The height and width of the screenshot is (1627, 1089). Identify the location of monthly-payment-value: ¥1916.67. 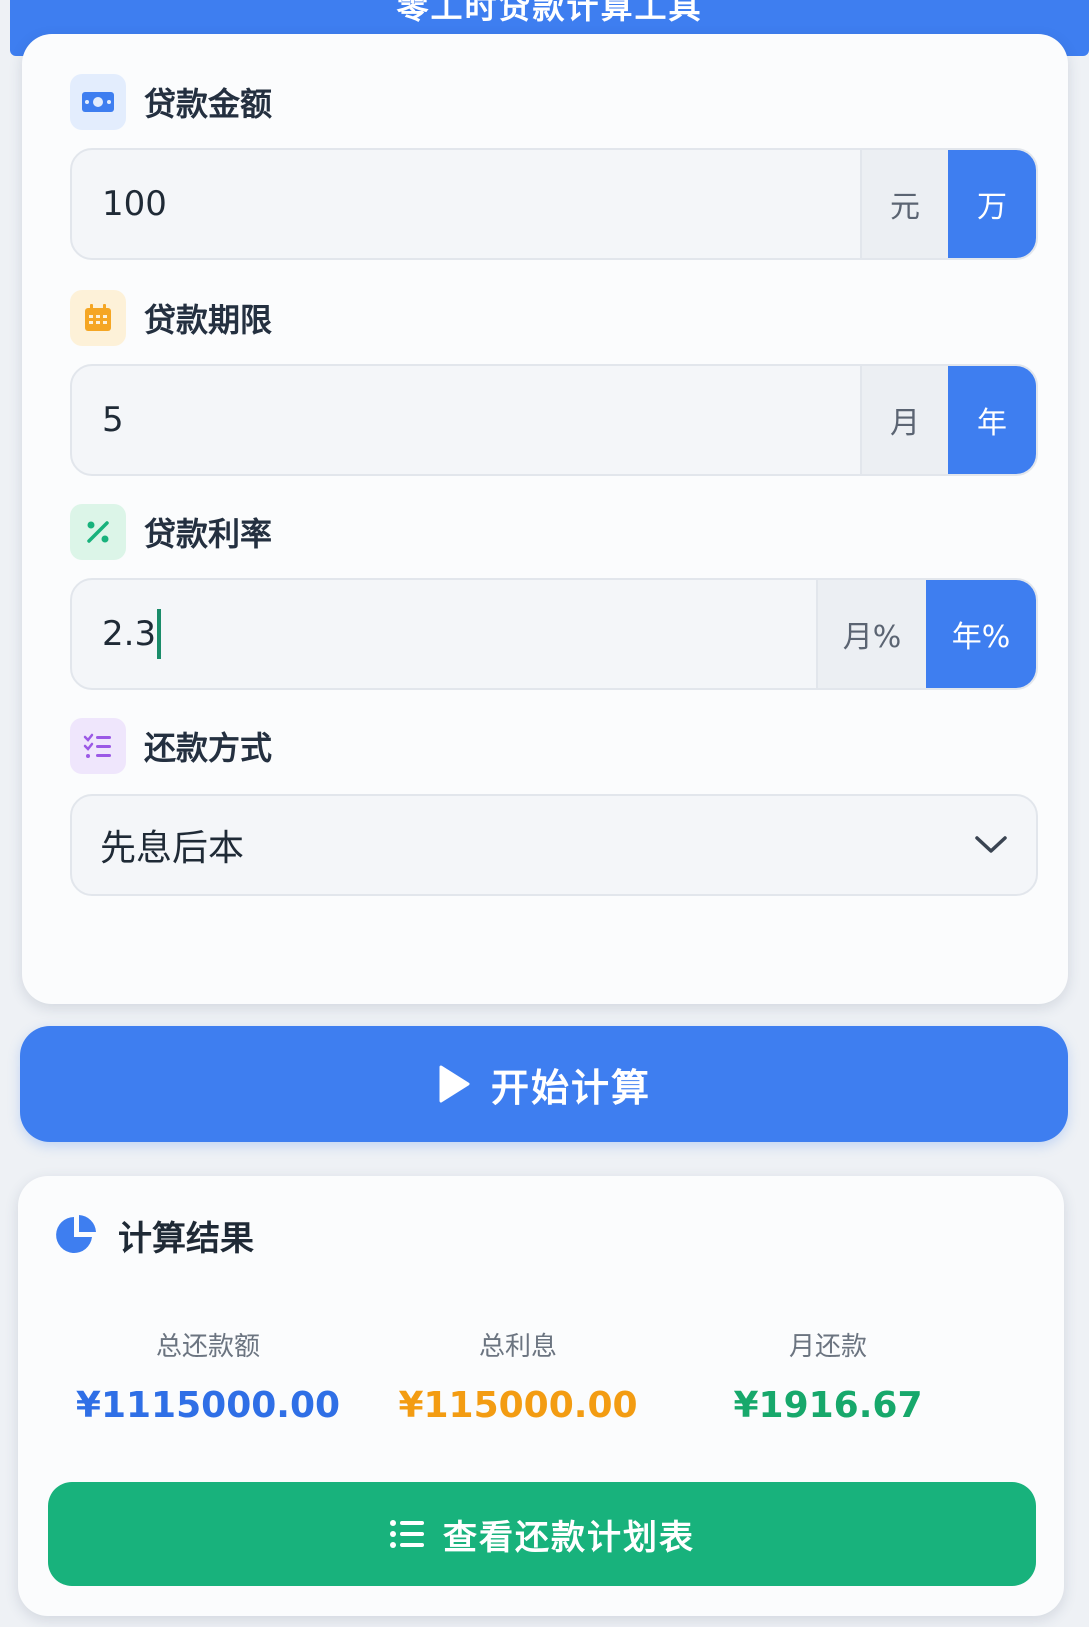
(828, 1405).